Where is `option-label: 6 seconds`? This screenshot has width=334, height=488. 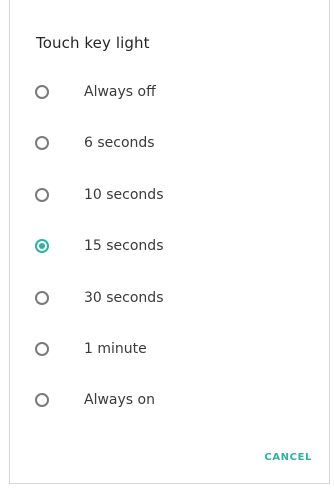 option-label: 6 seconds is located at coordinates (119, 143).